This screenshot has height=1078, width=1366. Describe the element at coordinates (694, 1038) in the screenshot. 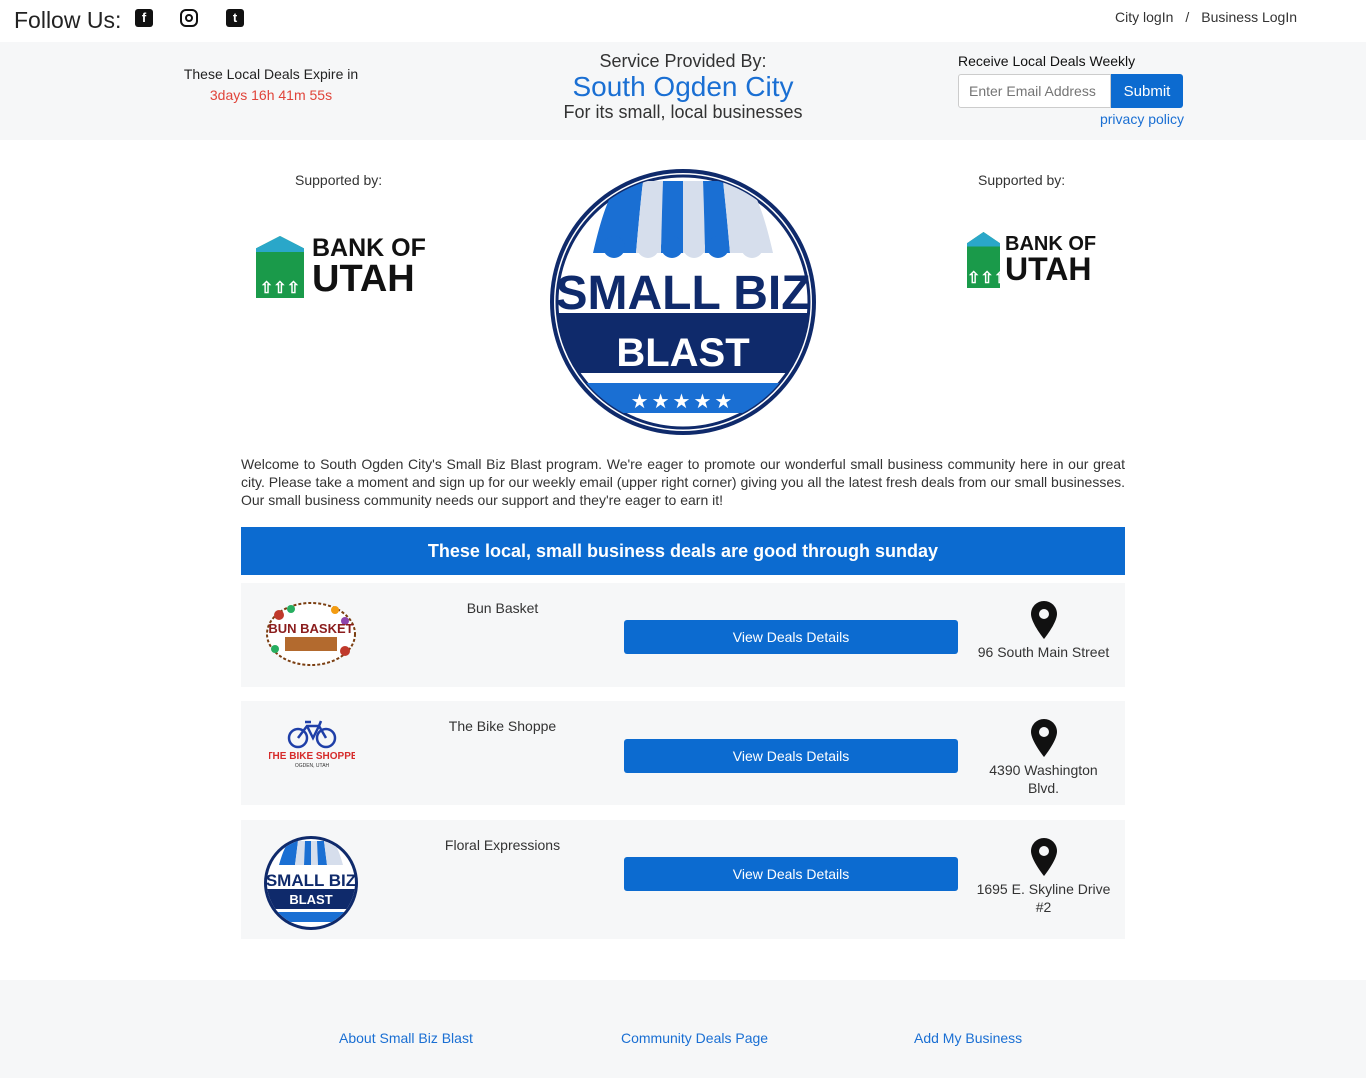

I see `community-deals-link: Community Deals Page` at that location.